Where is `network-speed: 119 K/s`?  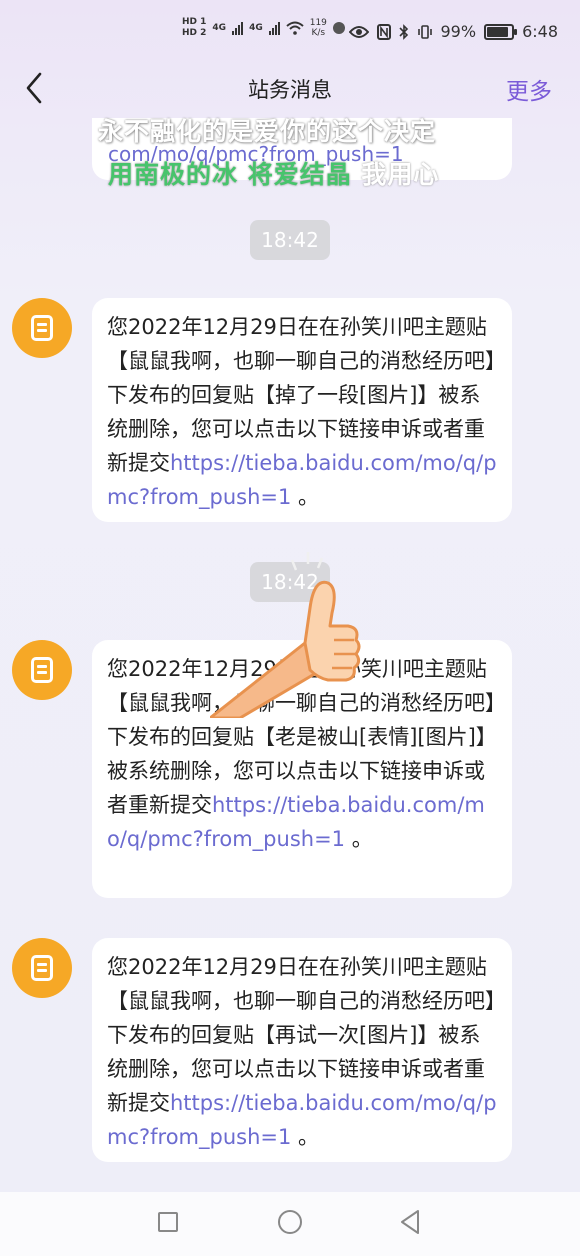 network-speed: 119 K/s is located at coordinates (318, 28).